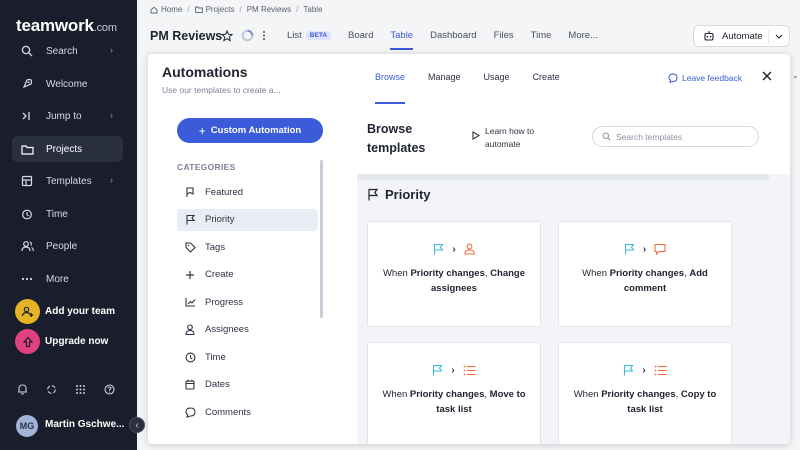 The height and width of the screenshot is (450, 800). What do you see at coordinates (67, 84) in the screenshot?
I see `sidebar-item-welcome: Welcome` at bounding box center [67, 84].